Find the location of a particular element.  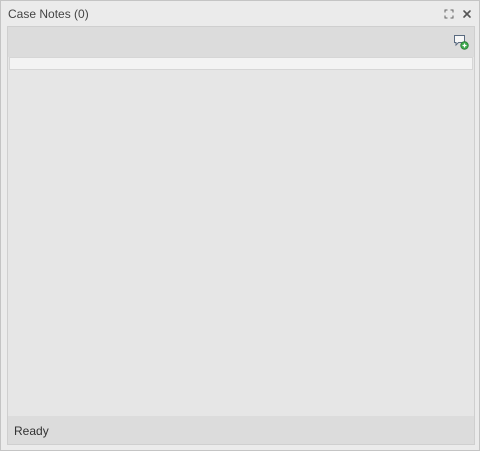

add-note-button is located at coordinates (461, 42).